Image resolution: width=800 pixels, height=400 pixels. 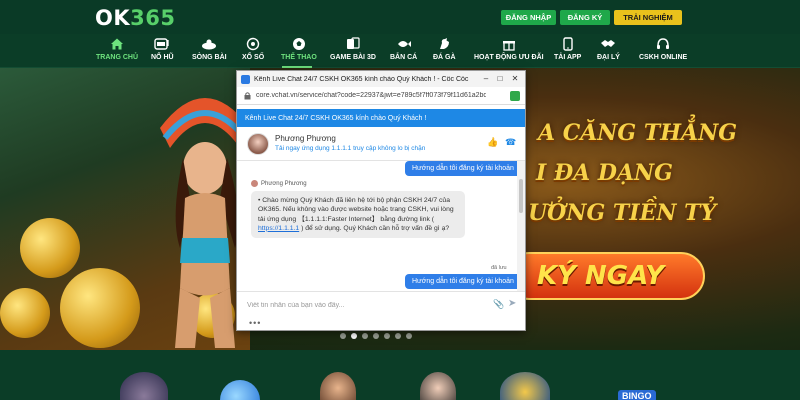 I want to click on nav-label: SÒNG BÀI, so click(x=209, y=57).